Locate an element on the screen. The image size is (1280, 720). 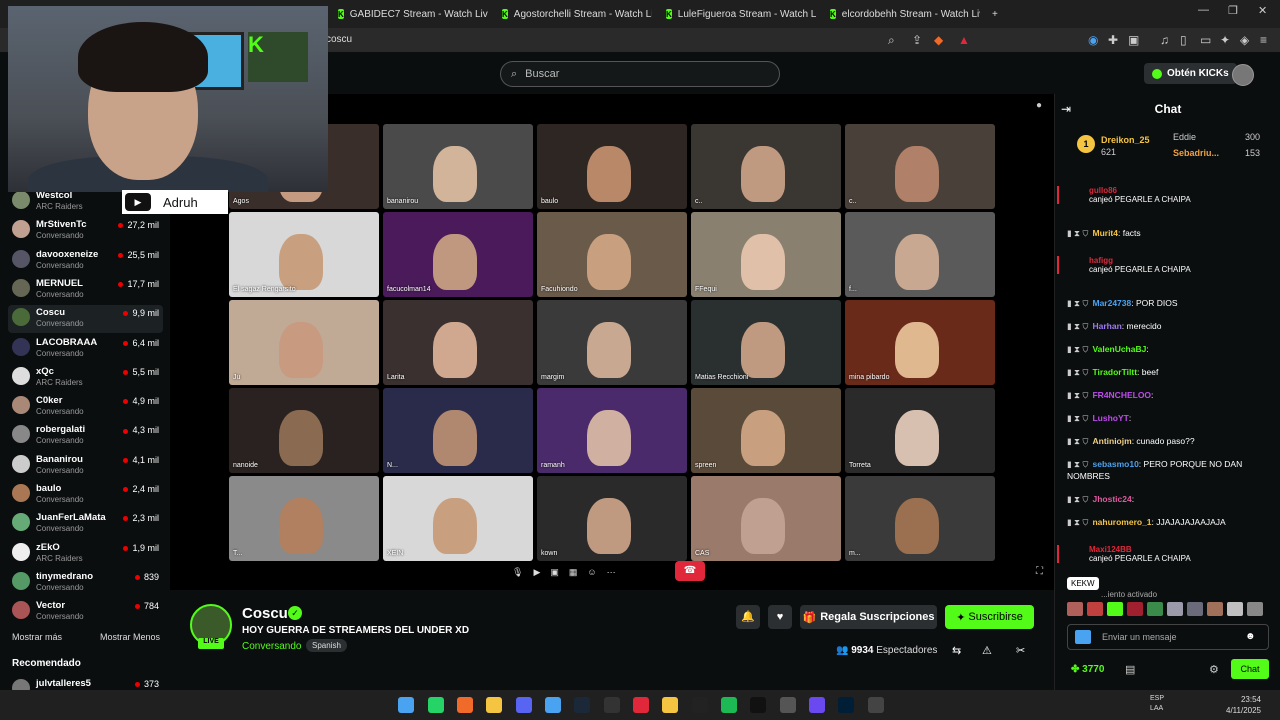
chat-username: Murit4 is located at coordinates (1105, 233).